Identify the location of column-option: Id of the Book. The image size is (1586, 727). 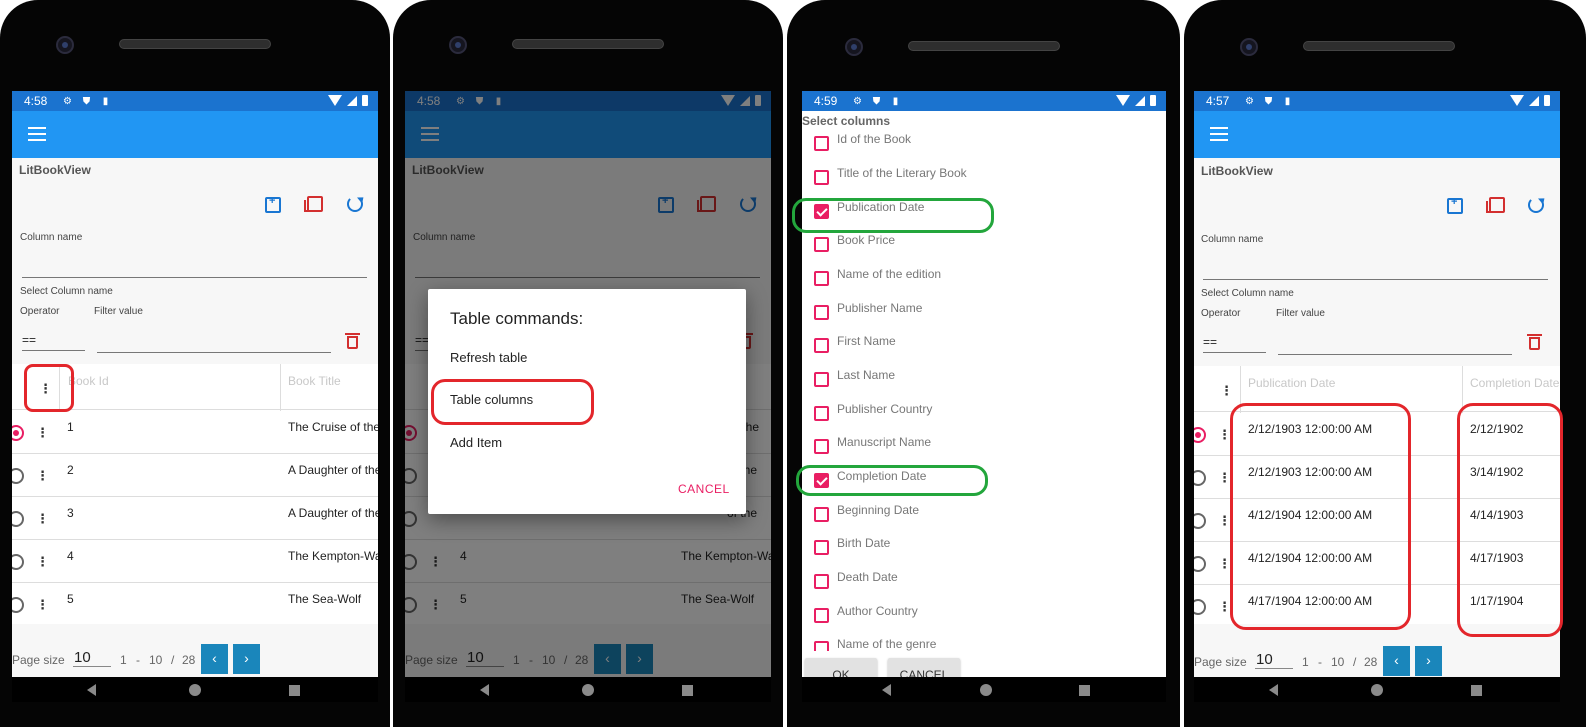
(984, 144).